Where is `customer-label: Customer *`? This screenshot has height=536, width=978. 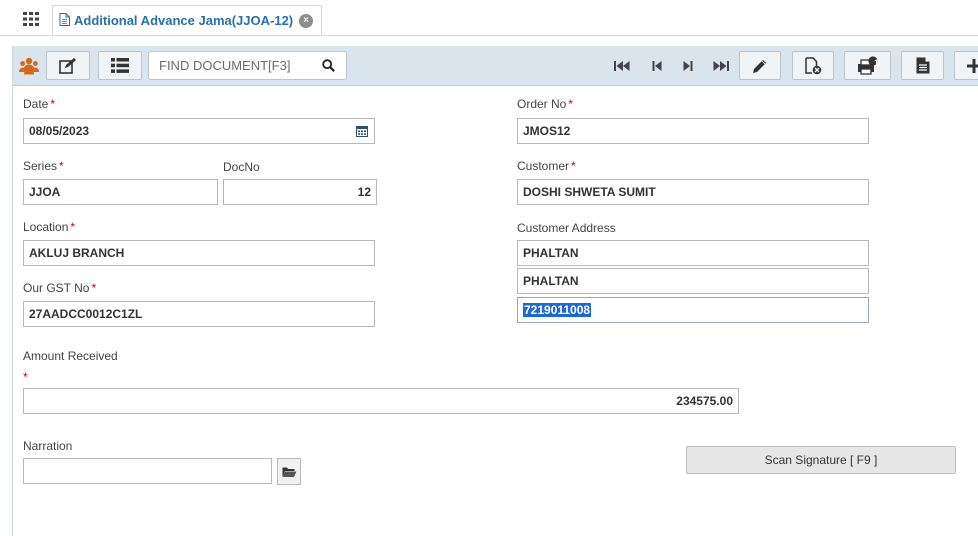 customer-label: Customer * is located at coordinates (546, 166).